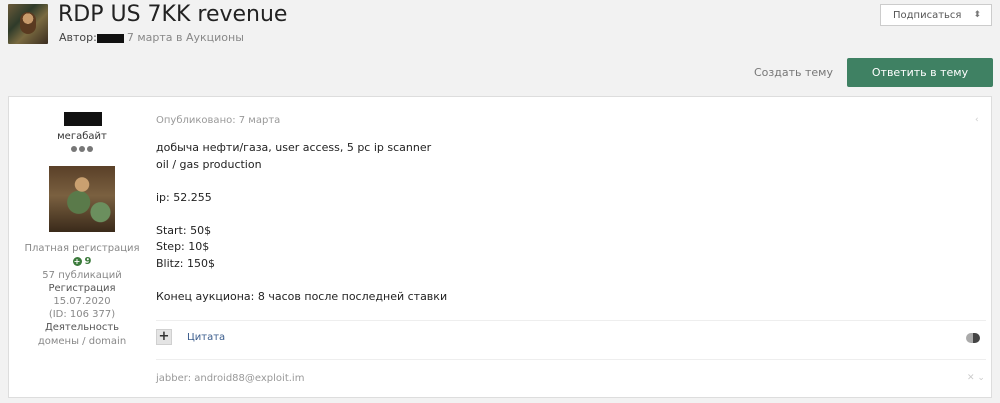 Image resolution: width=1000 pixels, height=403 pixels. I want to click on author-label: Автор:, so click(78, 37).